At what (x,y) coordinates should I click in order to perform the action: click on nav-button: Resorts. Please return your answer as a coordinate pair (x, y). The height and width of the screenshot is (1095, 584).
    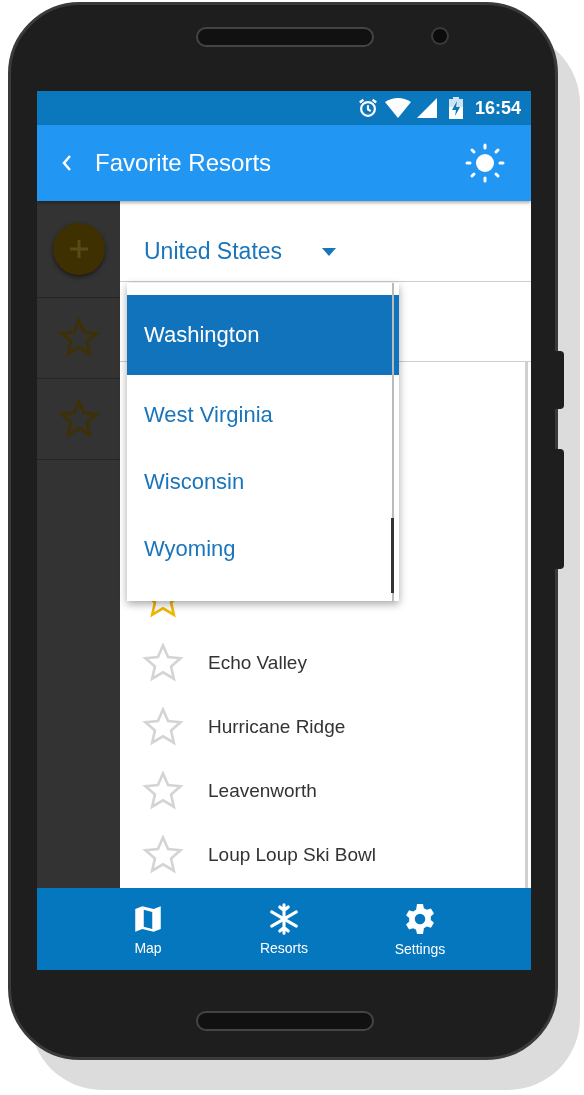
    Looking at the image, I should click on (284, 929).